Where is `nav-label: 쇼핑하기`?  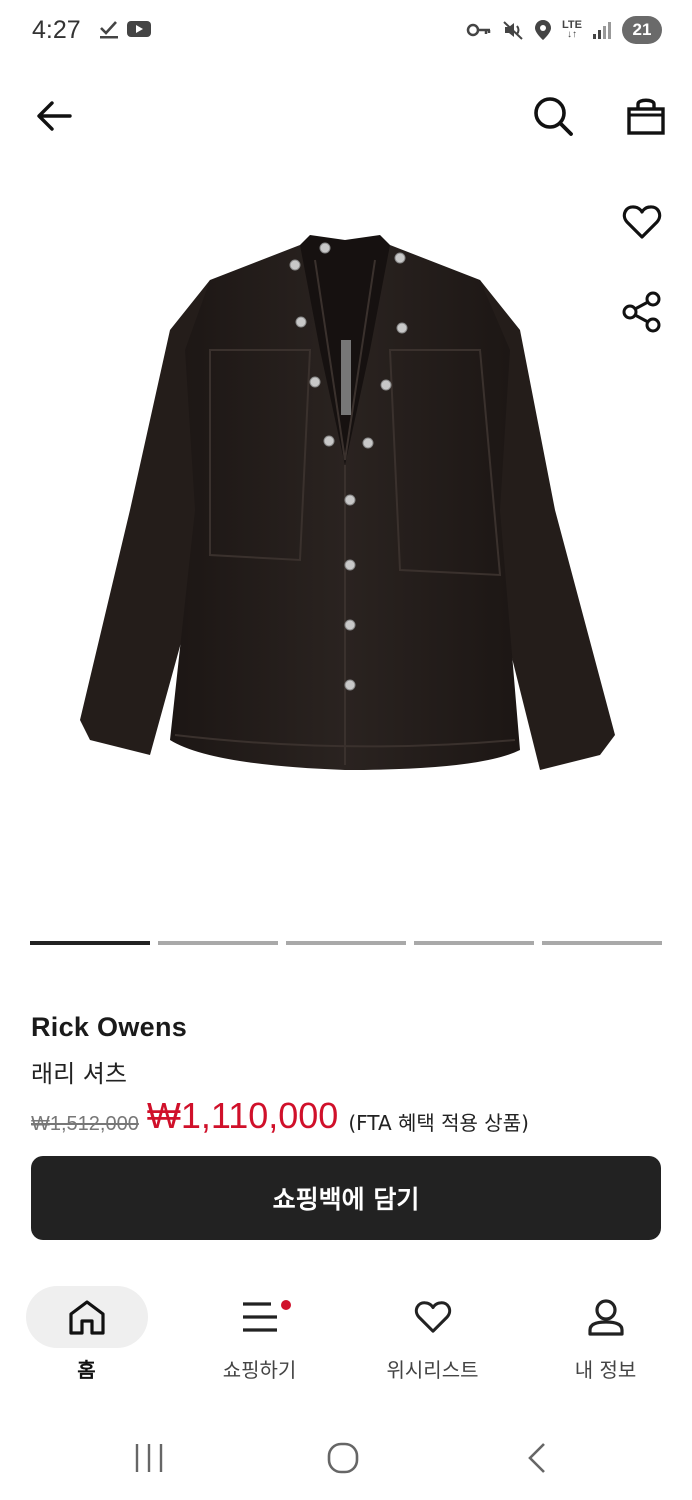
nav-label: 쇼핑하기 is located at coordinates (259, 1370).